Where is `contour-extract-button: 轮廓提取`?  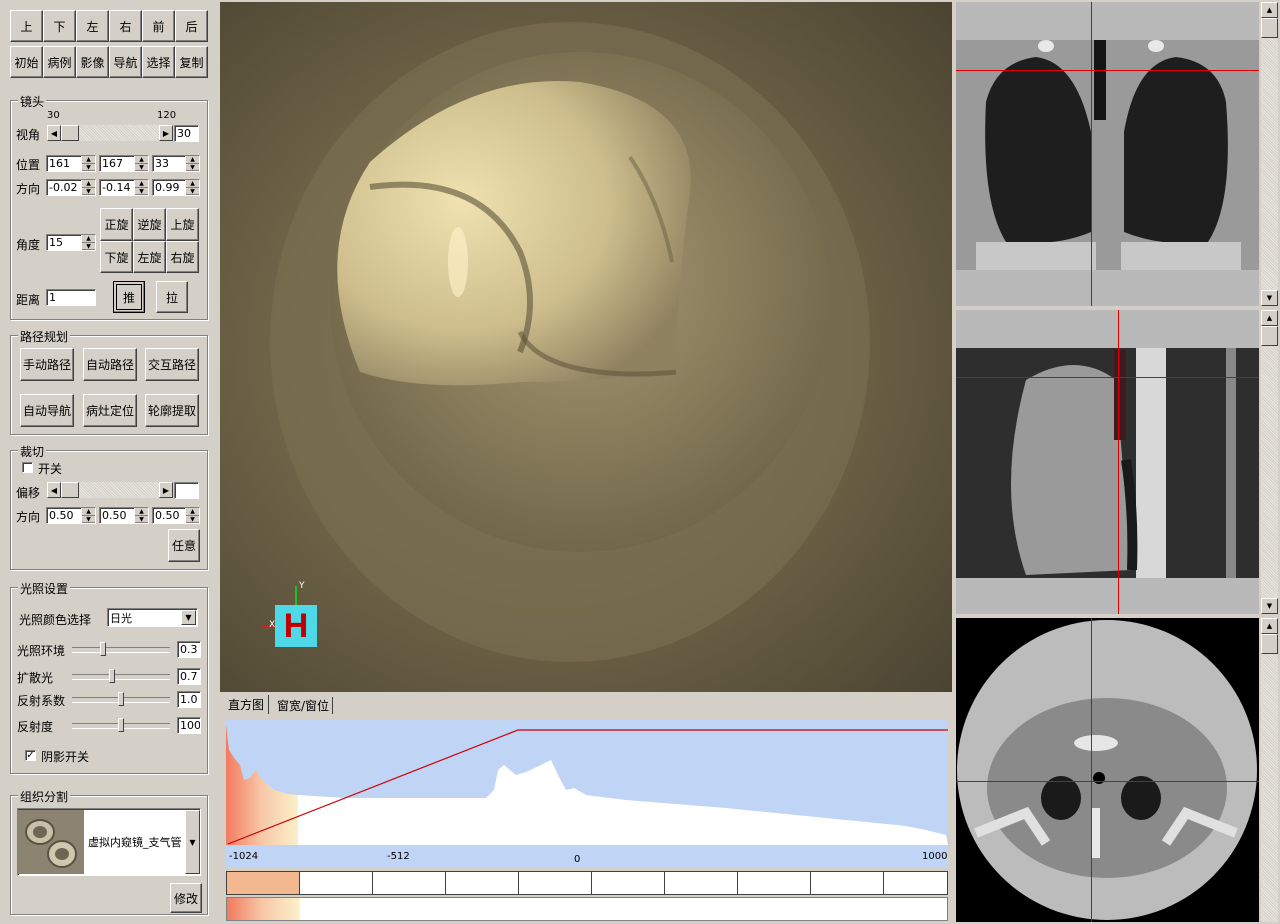 contour-extract-button: 轮廓提取 is located at coordinates (172, 410).